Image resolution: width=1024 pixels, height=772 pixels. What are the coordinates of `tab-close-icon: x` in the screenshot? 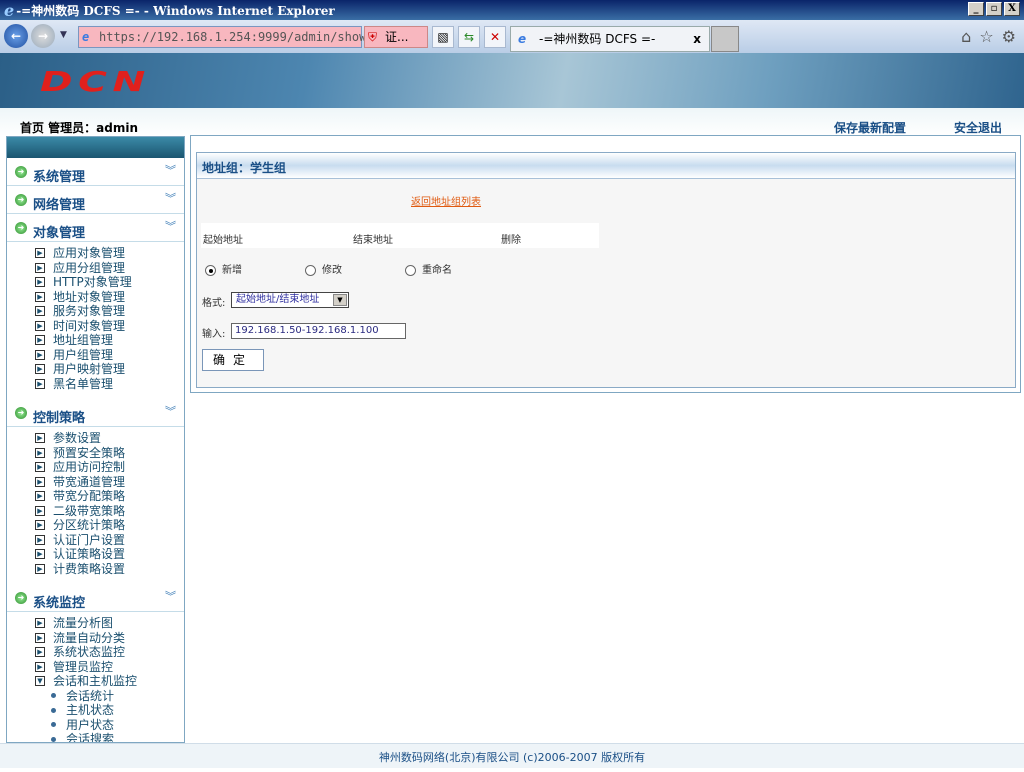 It's located at (697, 39).